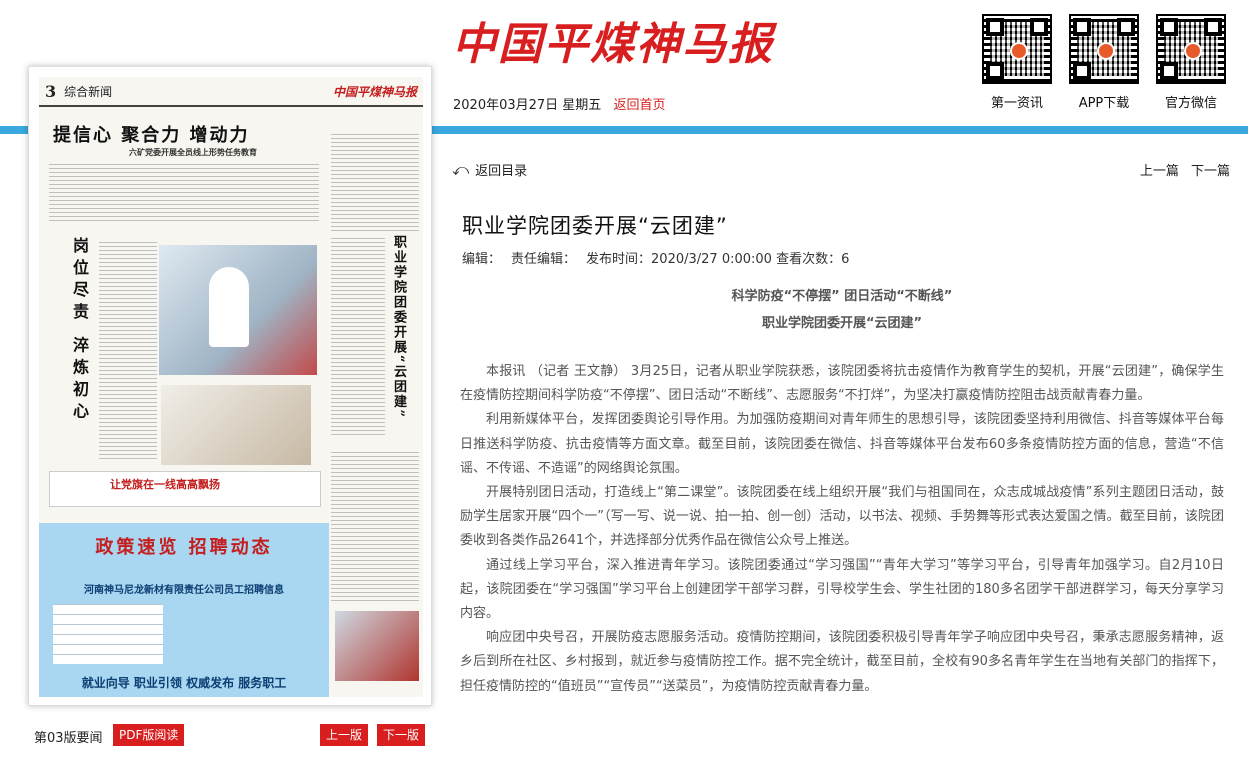  I want to click on page-label: 第03版要闻, so click(68, 738).